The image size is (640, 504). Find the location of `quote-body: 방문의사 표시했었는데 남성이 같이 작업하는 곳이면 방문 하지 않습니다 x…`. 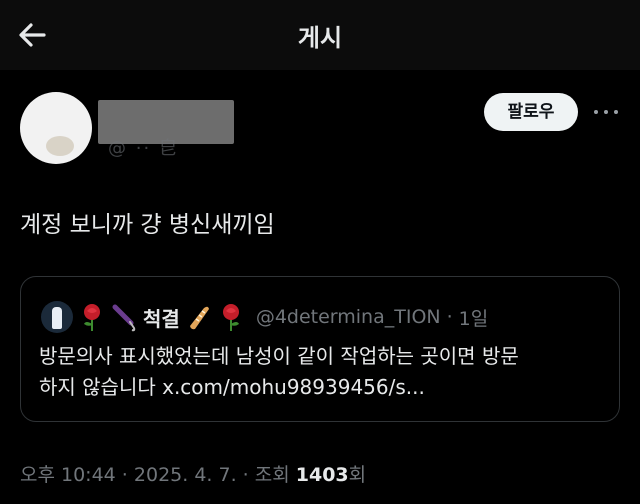

quote-body: 방문의사 표시했었는데 남성이 같이 작업하는 곳이면 방문 하지 않습니다 x… is located at coordinates (324, 372).